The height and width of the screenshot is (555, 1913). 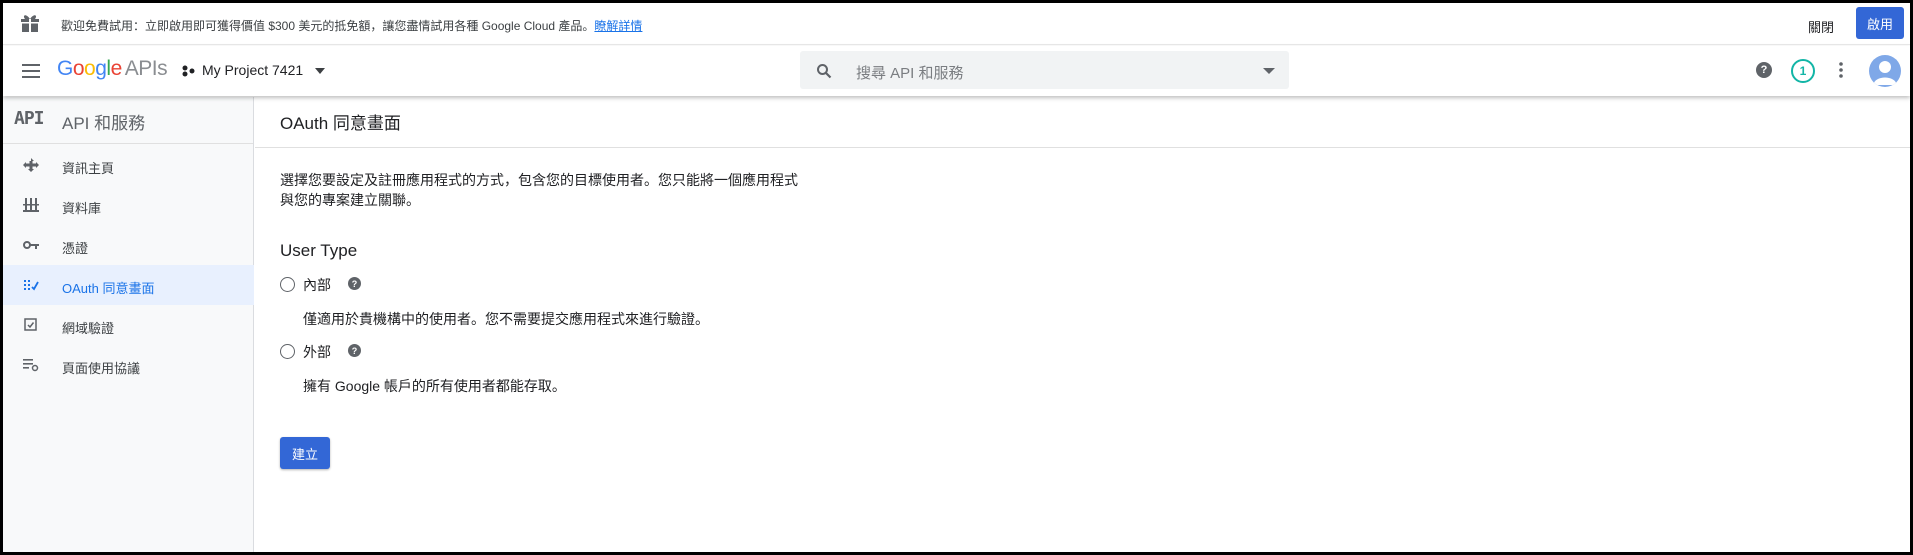 I want to click on user-icon, so click(x=1885, y=73).